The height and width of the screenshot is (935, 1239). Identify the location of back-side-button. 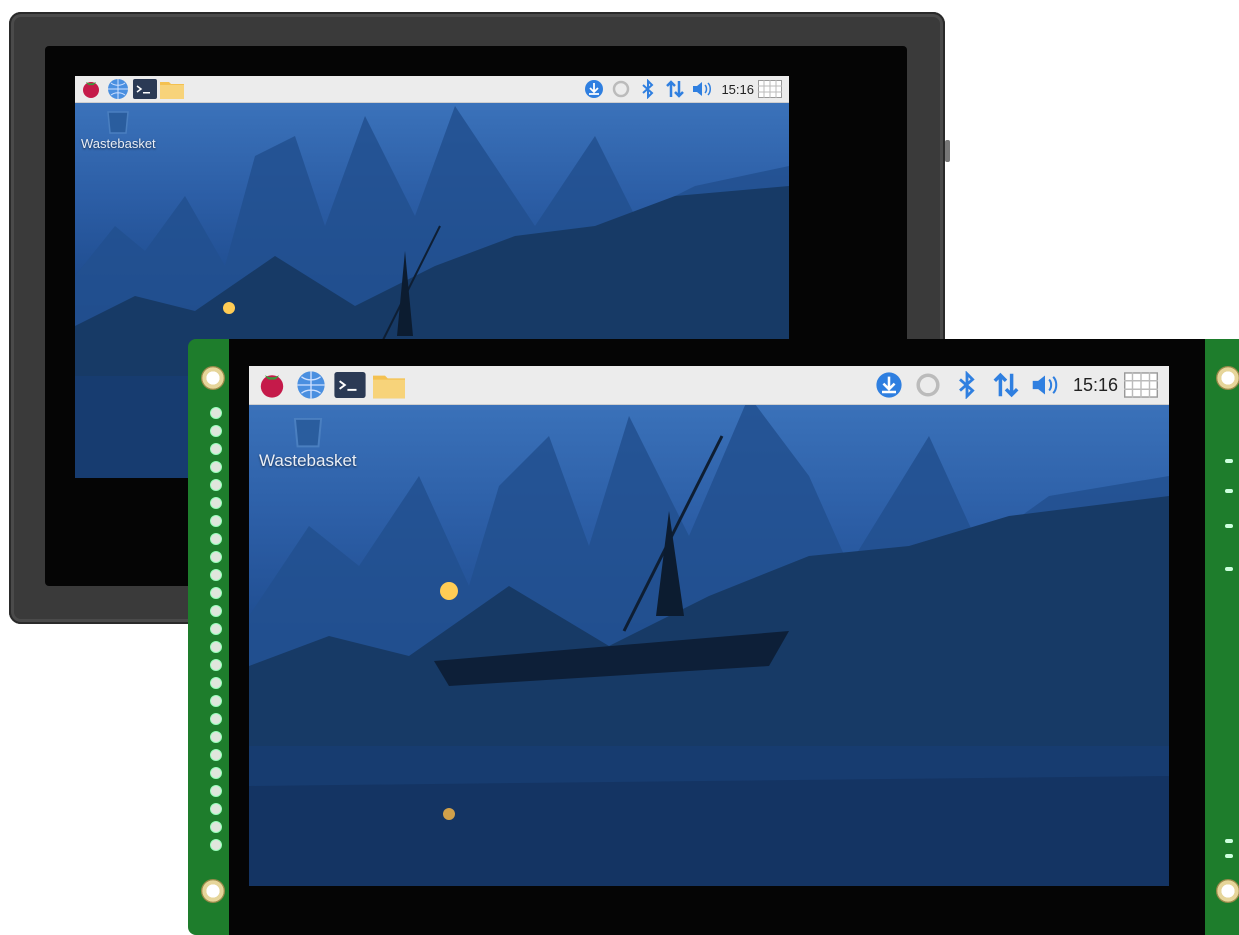
(947, 151).